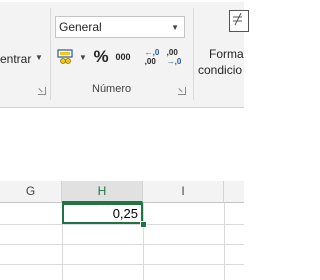 This screenshot has width=320, height=280. Describe the element at coordinates (174, 61) in the screenshot. I see `decrease-decimal-bottom: →,0` at that location.